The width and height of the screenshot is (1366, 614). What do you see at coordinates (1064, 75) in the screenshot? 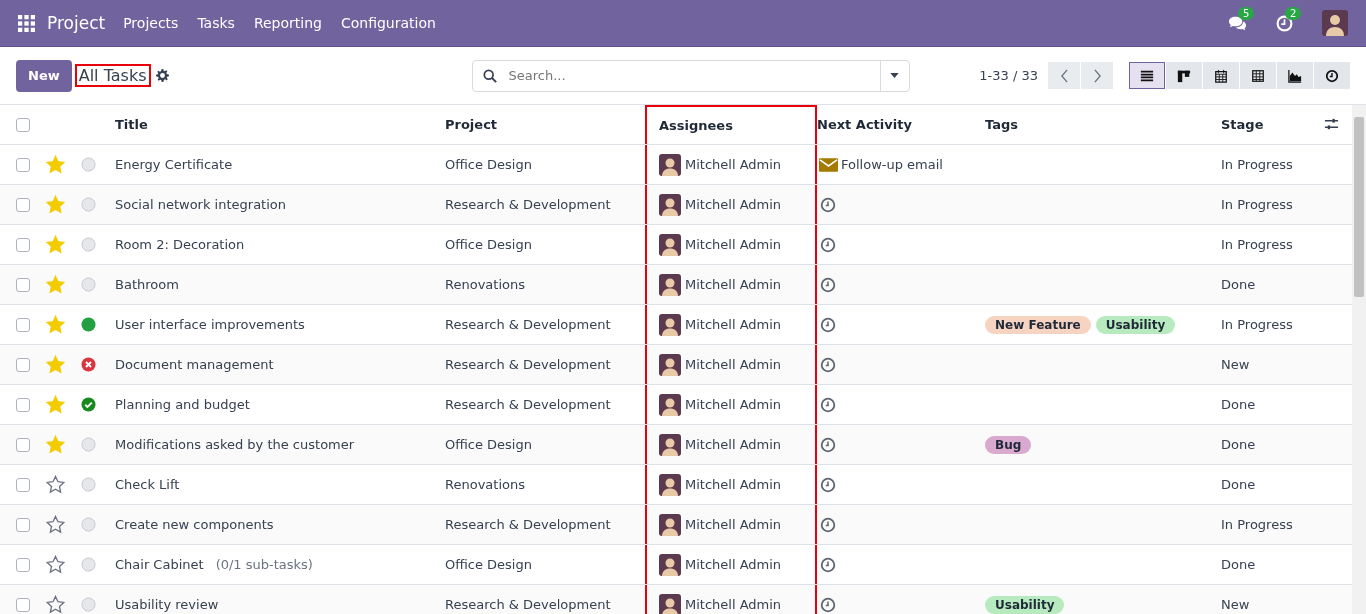
I see `previous-page-button` at bounding box center [1064, 75].